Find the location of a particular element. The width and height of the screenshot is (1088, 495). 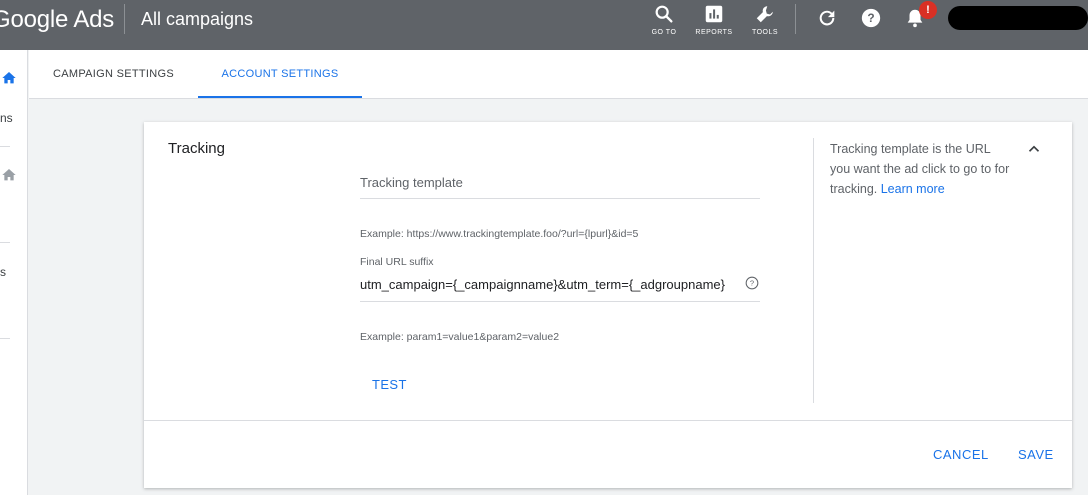

left-navigation-rail: ns s is located at coordinates (14, 272).